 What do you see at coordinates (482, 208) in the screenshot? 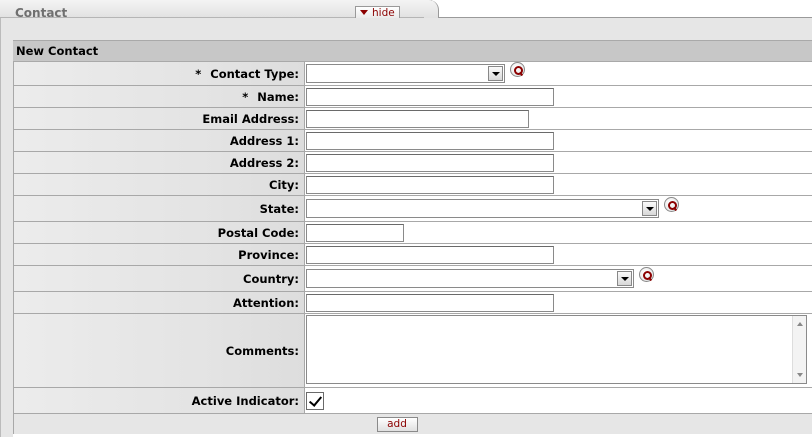
I see `state-select` at bounding box center [482, 208].